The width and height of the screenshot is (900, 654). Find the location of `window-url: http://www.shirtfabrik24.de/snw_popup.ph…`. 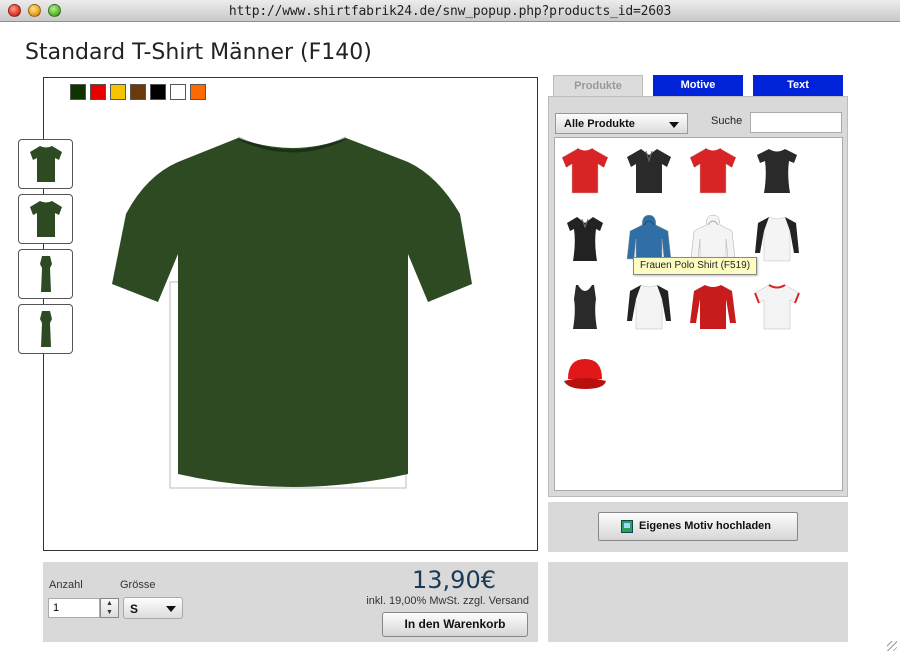

window-url: http://www.shirtfabrik24.de/snw_popup.ph… is located at coordinates (450, 11).